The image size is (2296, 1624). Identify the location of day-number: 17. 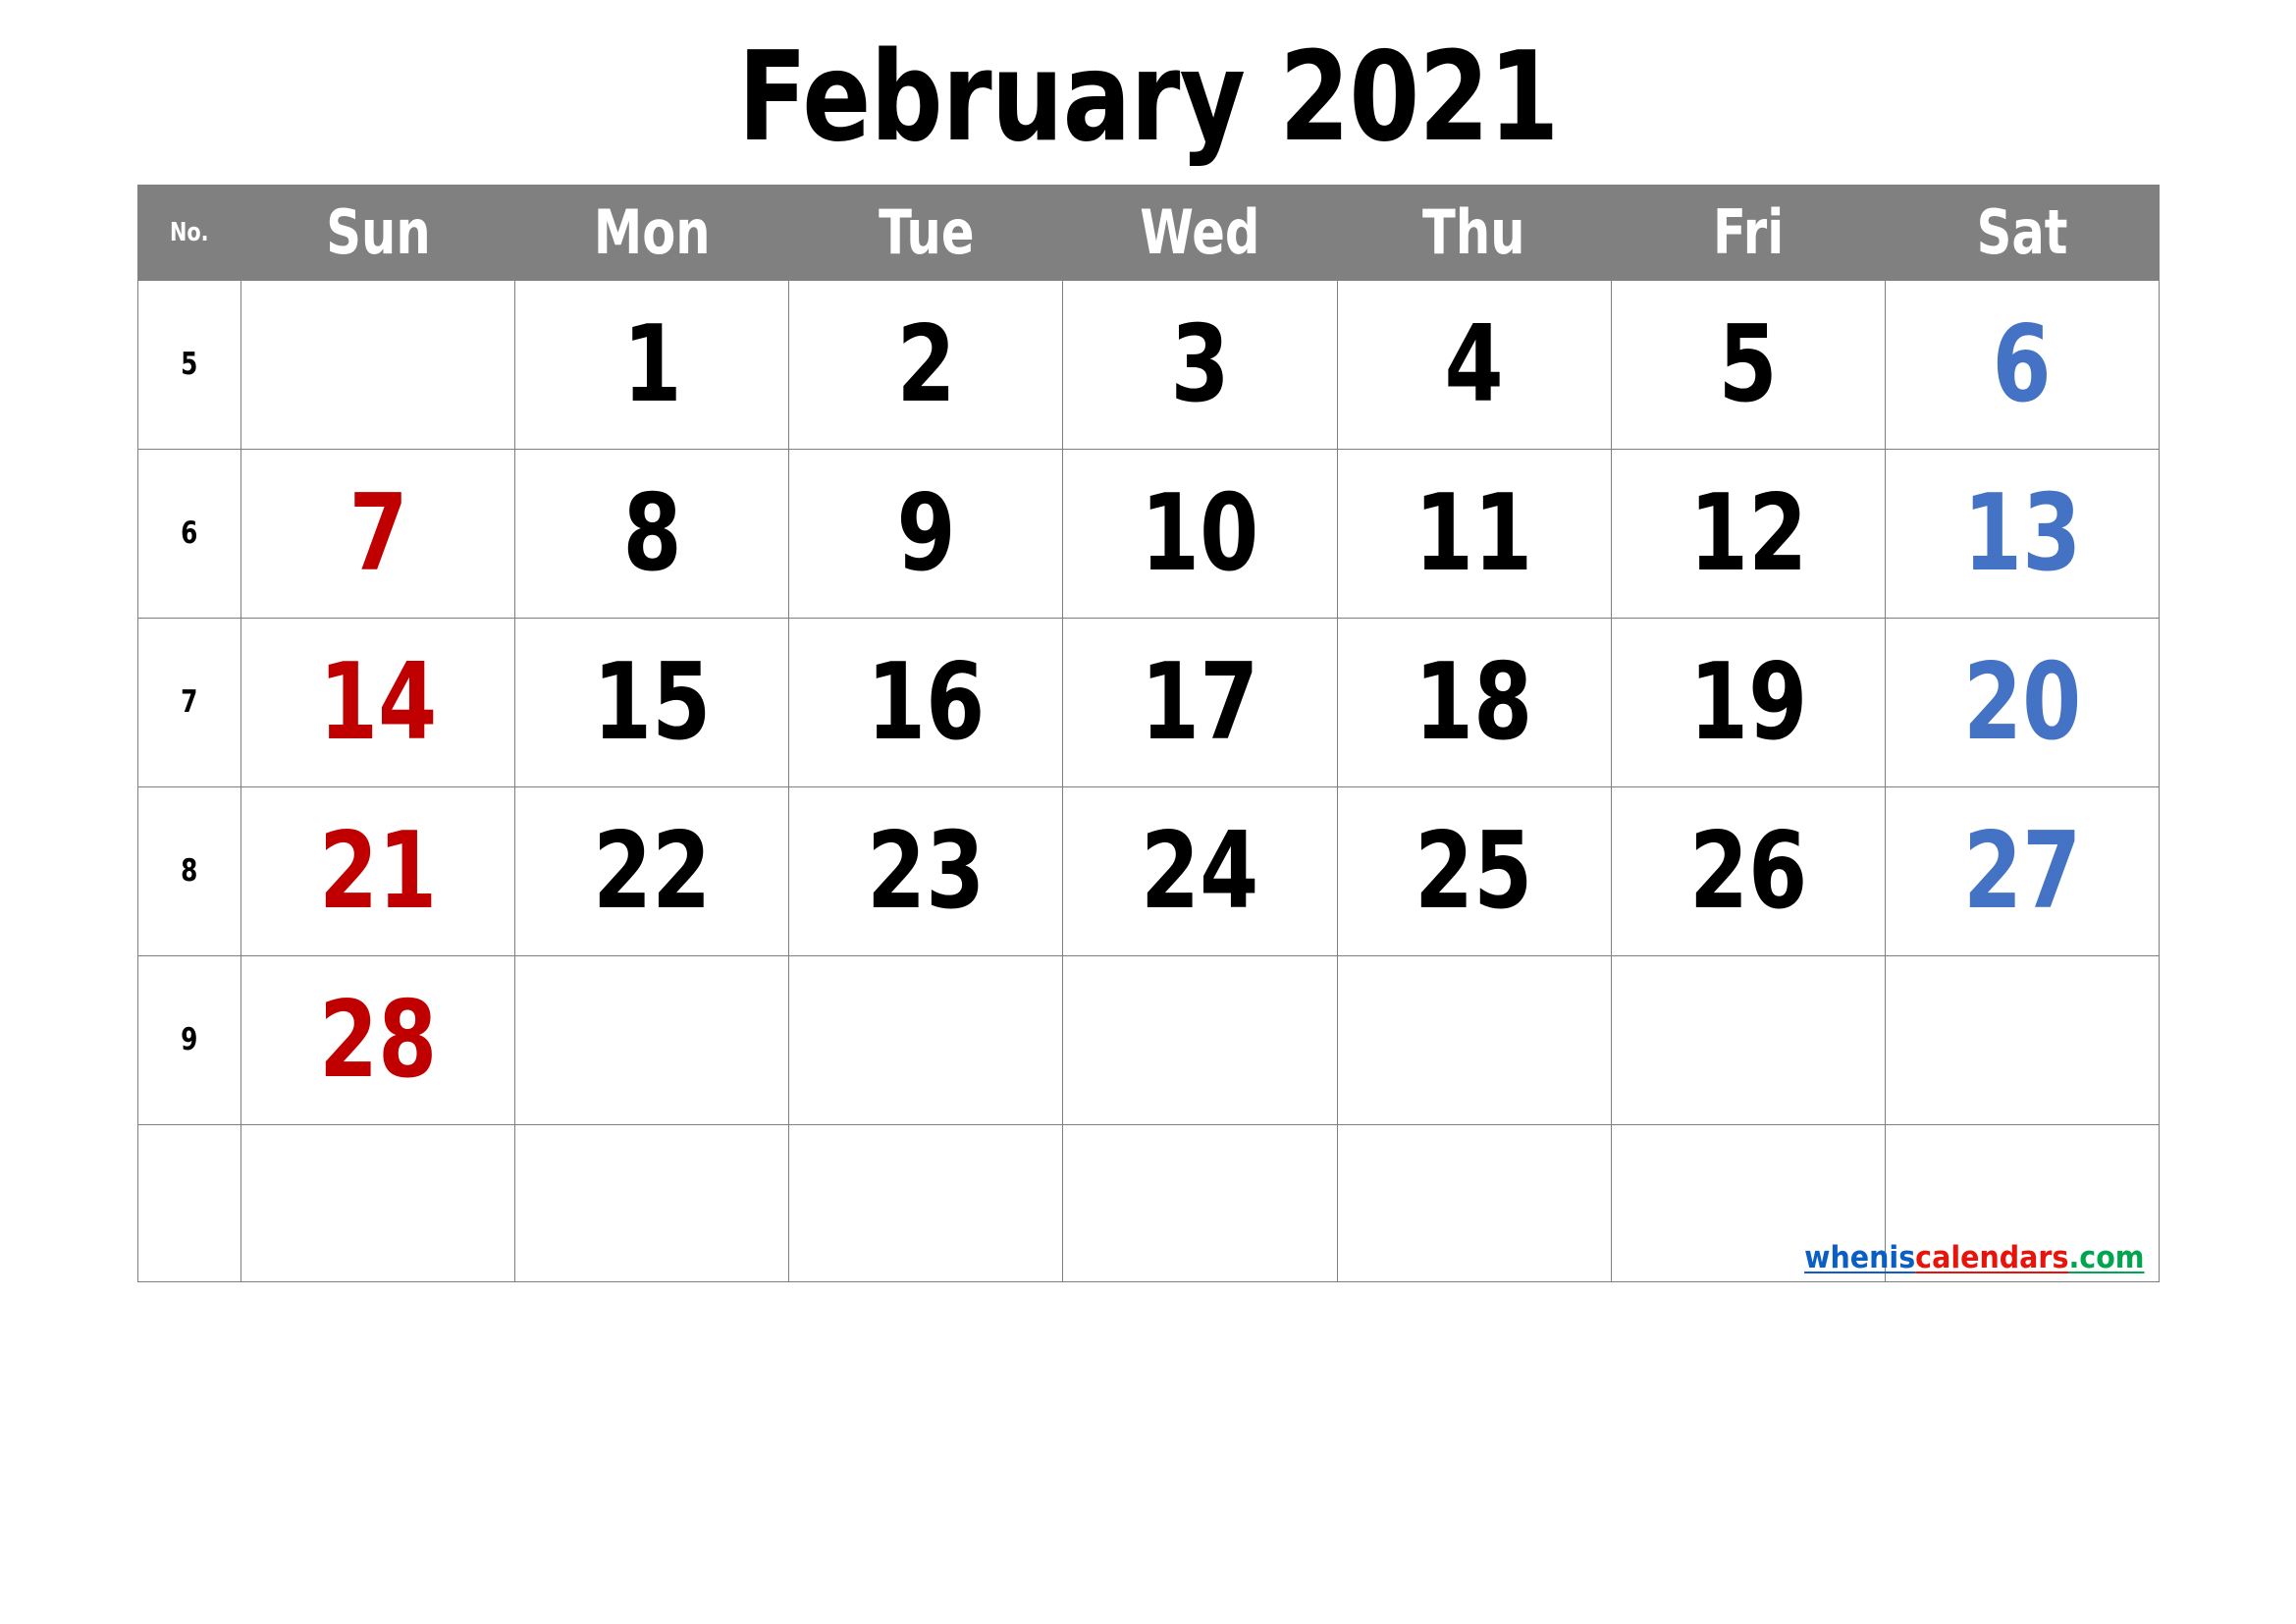
(1200, 702).